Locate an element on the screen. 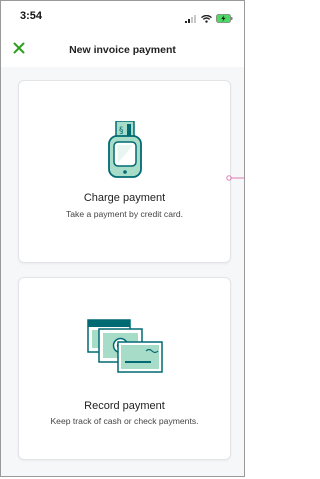 This screenshot has width=320, height=479. status-icons is located at coordinates (209, 19).